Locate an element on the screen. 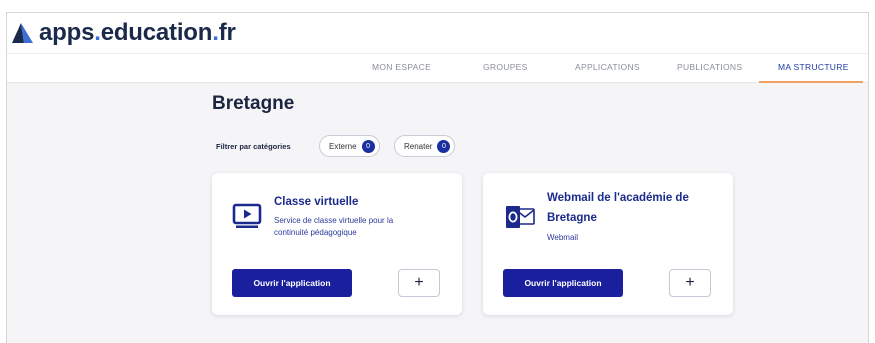 Image resolution: width=875 pixels, height=343 pixels. nav-item-ma-structure: MA STRUCTURE is located at coordinates (813, 67).